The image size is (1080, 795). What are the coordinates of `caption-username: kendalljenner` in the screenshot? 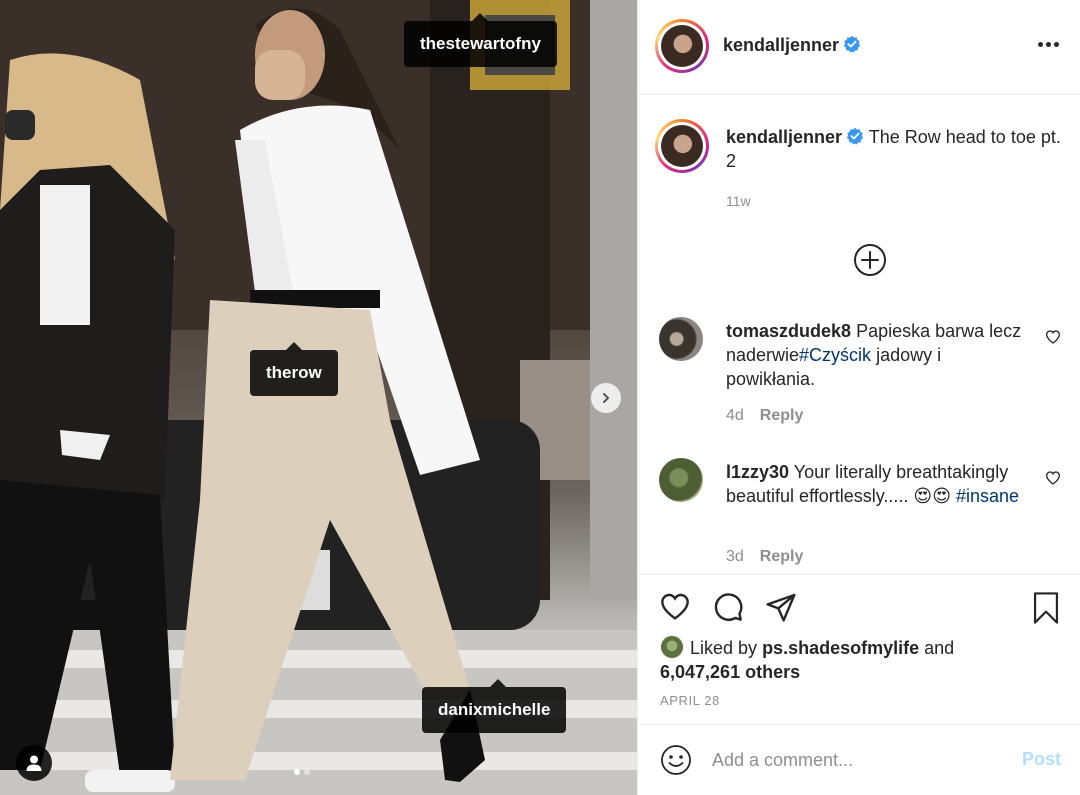 It's located at (784, 137).